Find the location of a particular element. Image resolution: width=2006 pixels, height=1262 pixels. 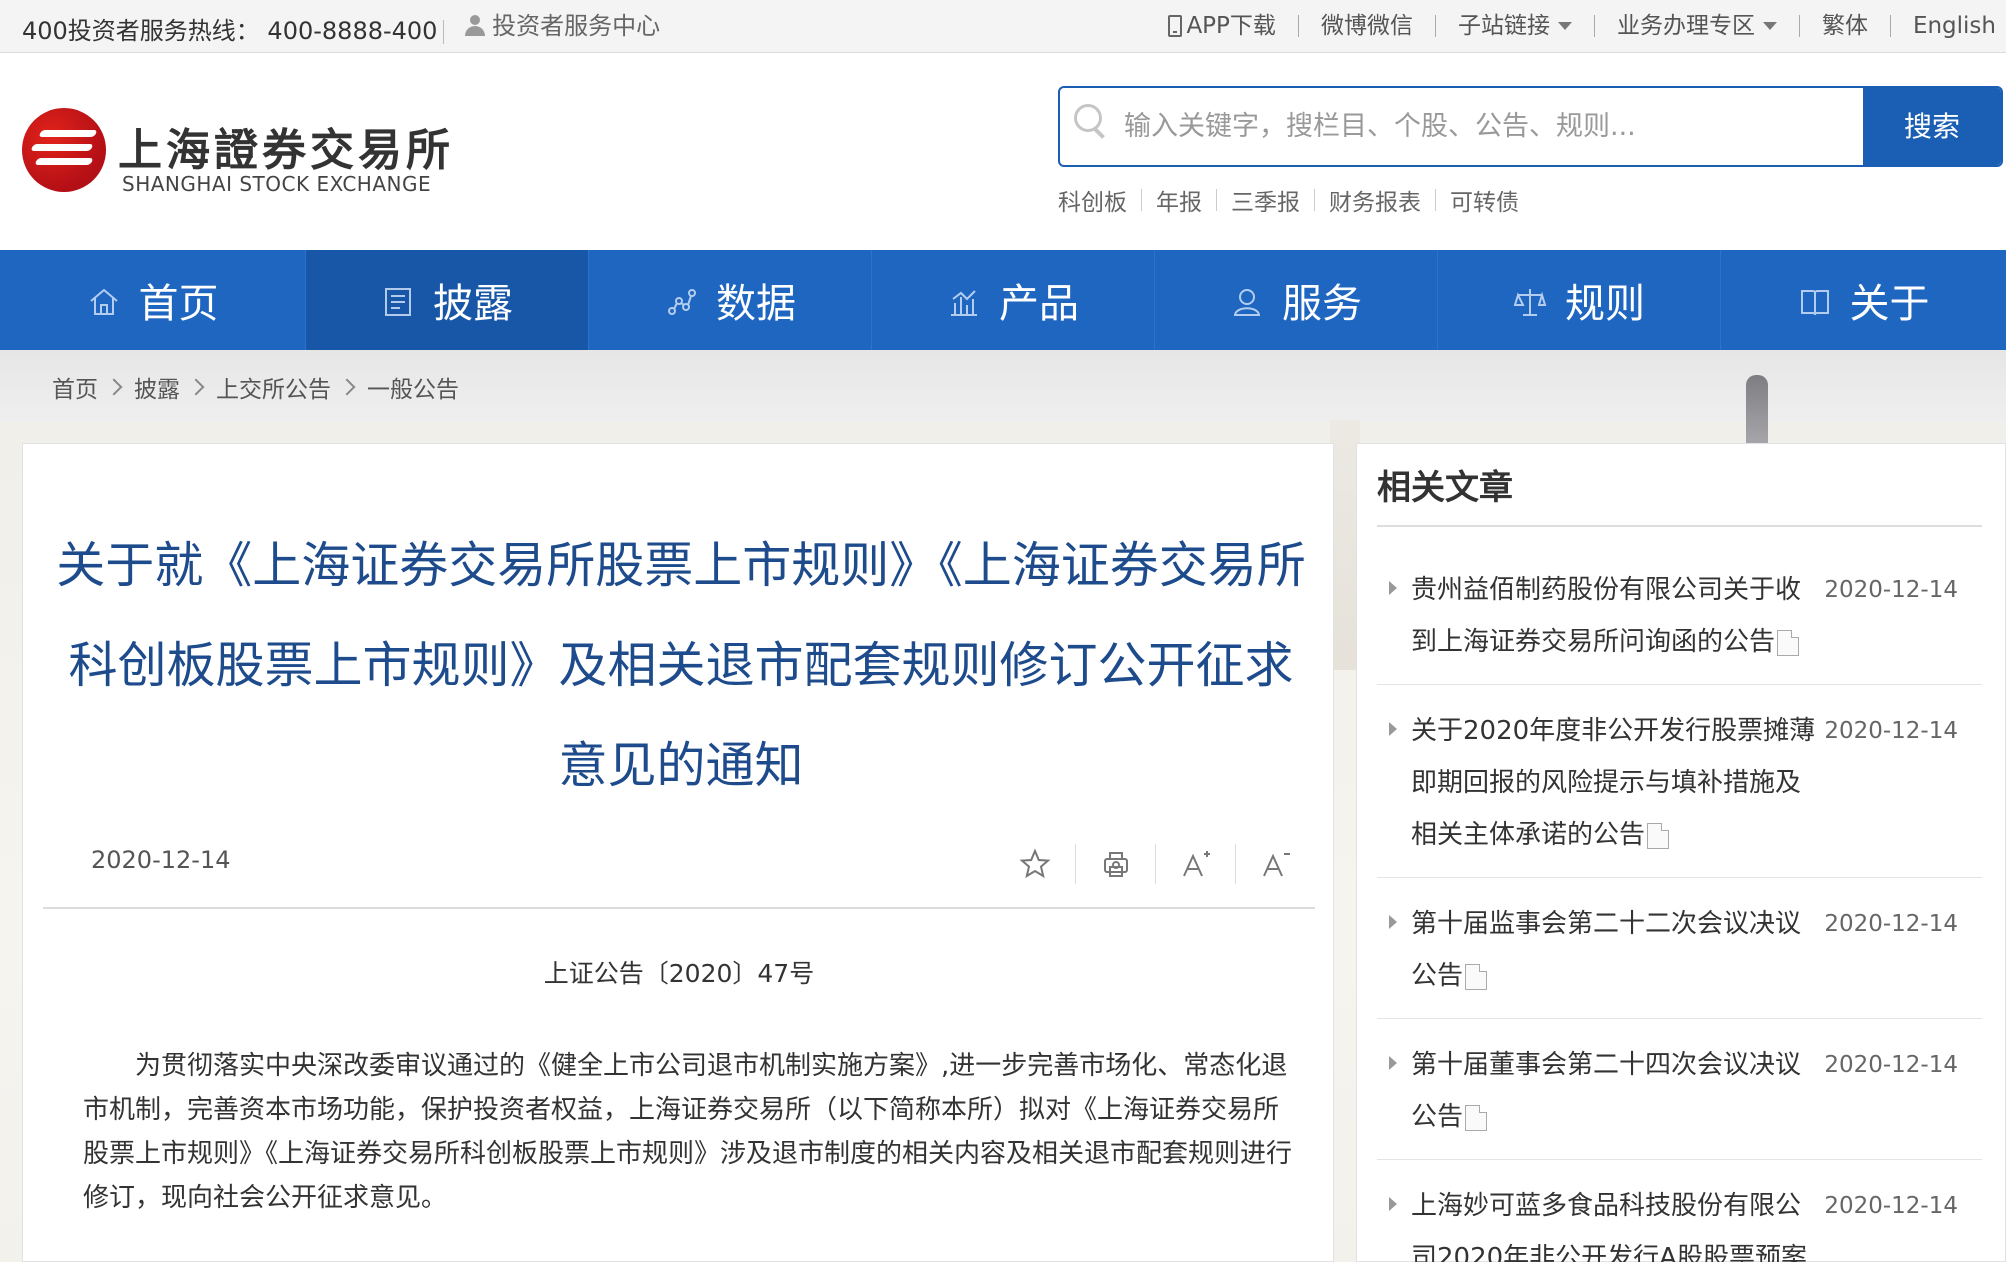

font-decrease-button is located at coordinates (1275, 864).